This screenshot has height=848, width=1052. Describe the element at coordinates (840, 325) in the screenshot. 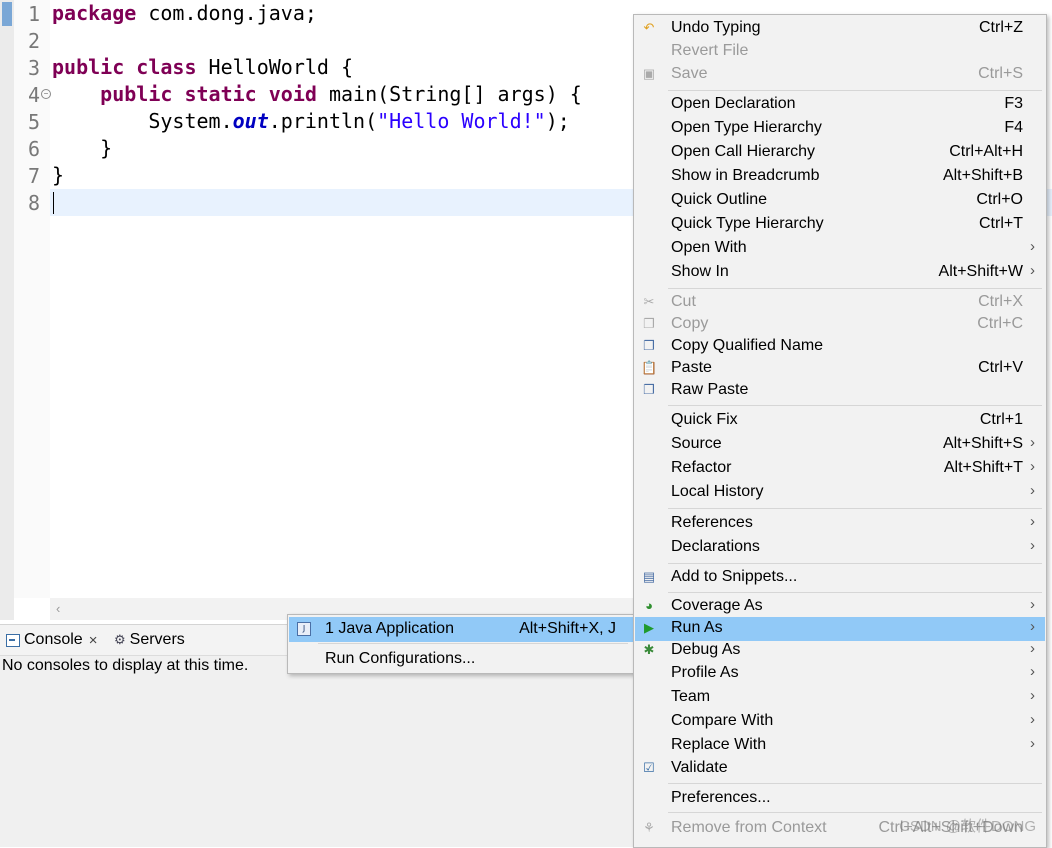

I see `menu-item-copy: ❐ Copy Ctrl+C` at that location.